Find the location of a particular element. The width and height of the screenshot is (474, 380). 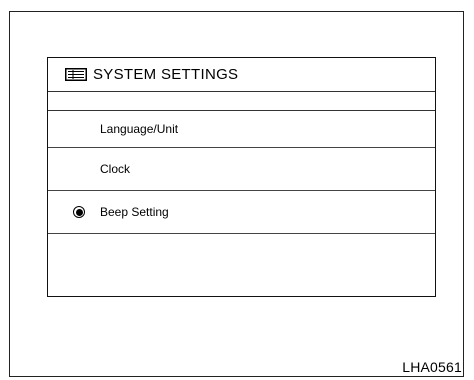

selected-radio-icon is located at coordinates (79, 212).